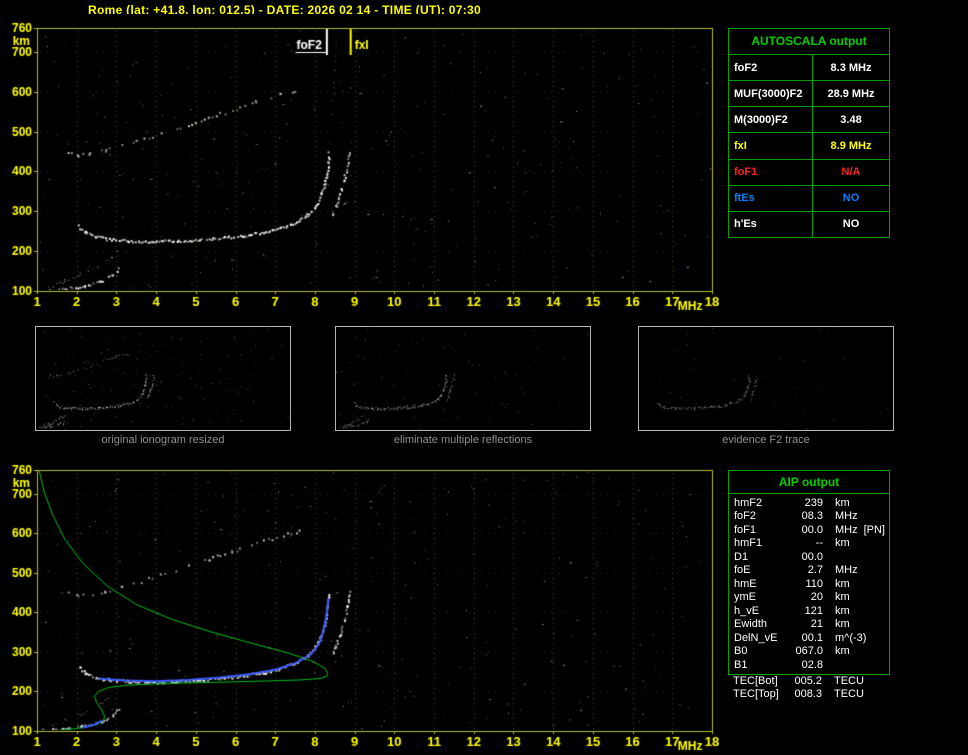 Image resolution: width=968 pixels, height=755 pixels. What do you see at coordinates (812, 637) in the screenshot?
I see `param-value: 00.1` at bounding box center [812, 637].